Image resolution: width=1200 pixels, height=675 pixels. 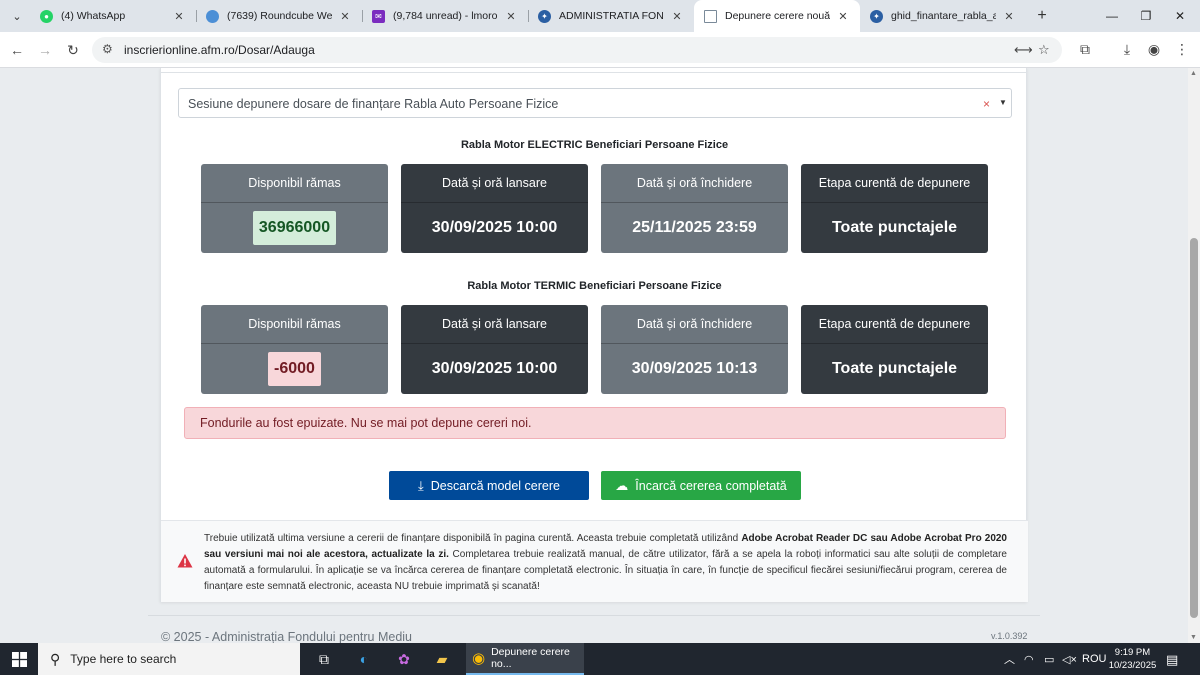 I want to click on tab-title: (4) WhatsApp, so click(x=93, y=16).